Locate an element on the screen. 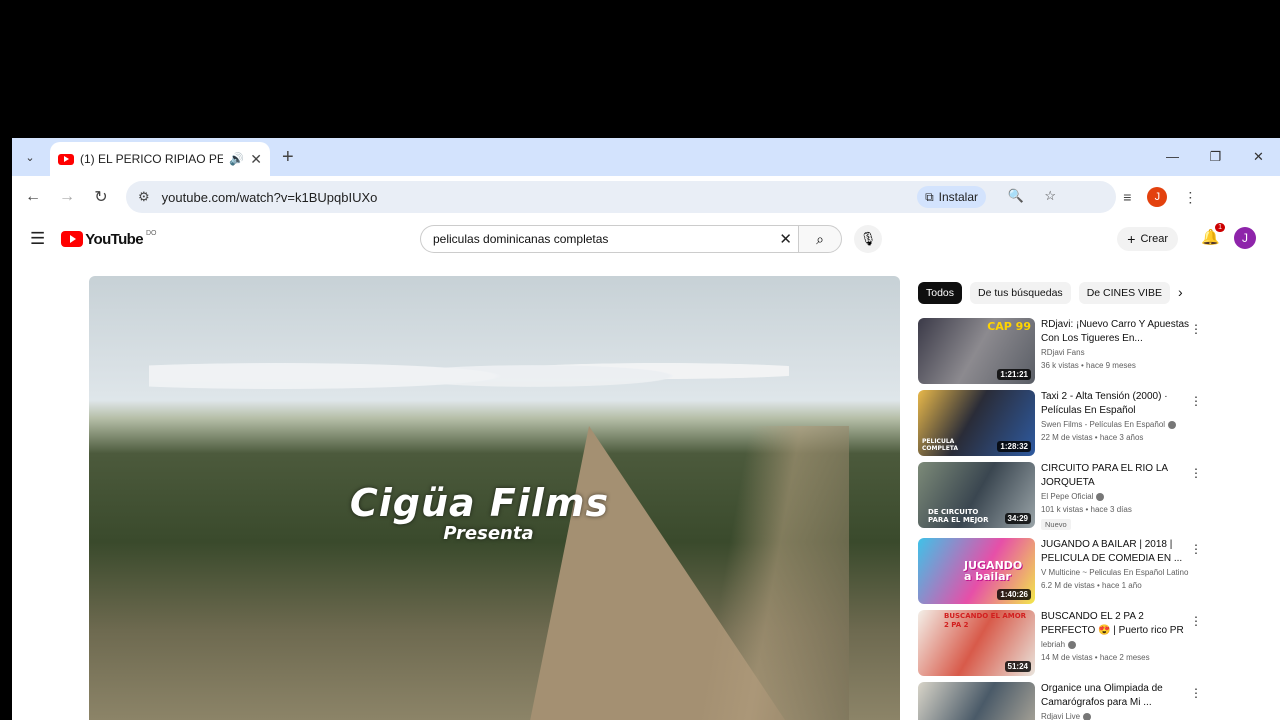 This screenshot has width=1280, height=720. search-query: peliculas dominicanas completas is located at coordinates (521, 239).